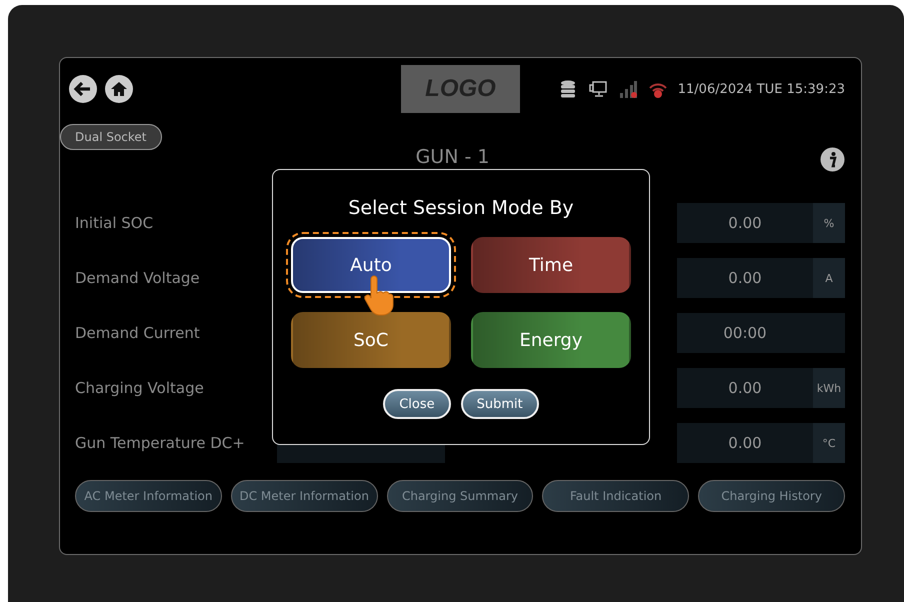  I want to click on monitor-icon, so click(598, 89).